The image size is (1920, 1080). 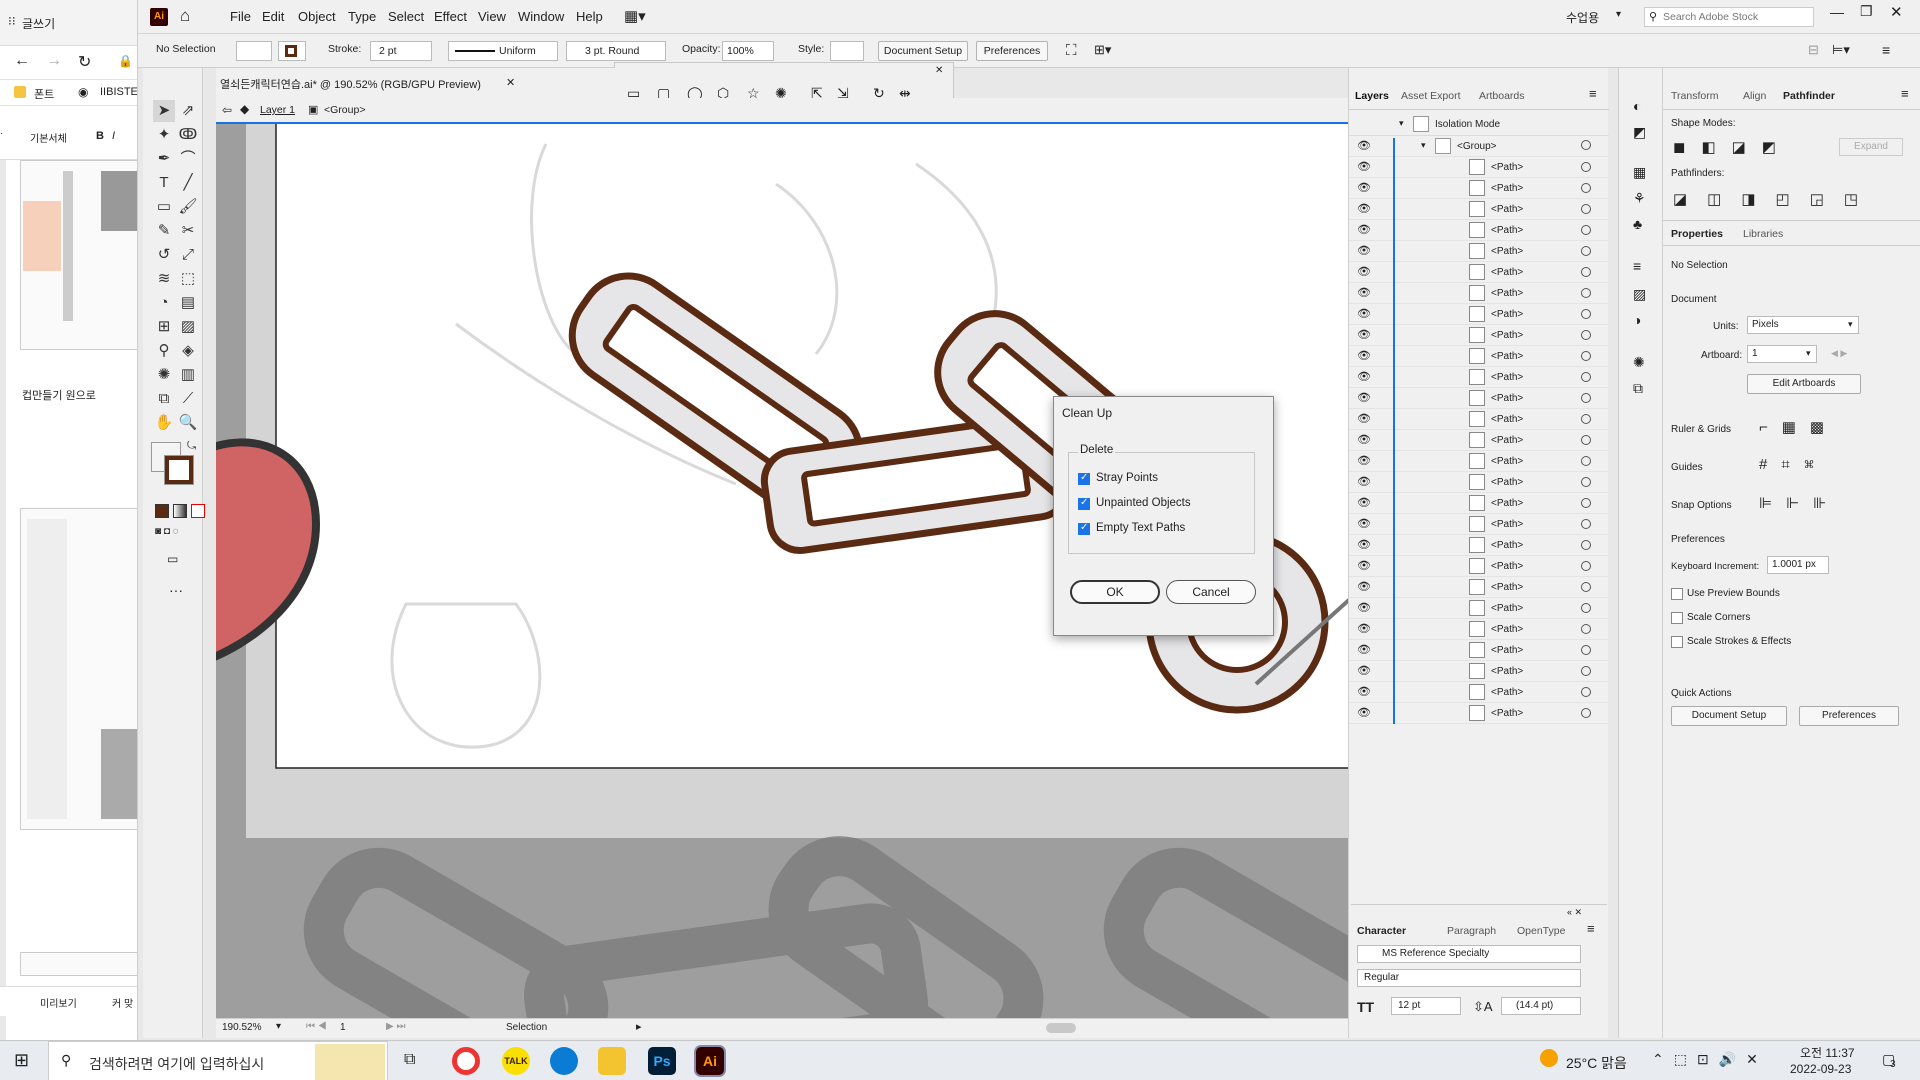 I want to click on club-icon: ♣, so click(x=1637, y=224).